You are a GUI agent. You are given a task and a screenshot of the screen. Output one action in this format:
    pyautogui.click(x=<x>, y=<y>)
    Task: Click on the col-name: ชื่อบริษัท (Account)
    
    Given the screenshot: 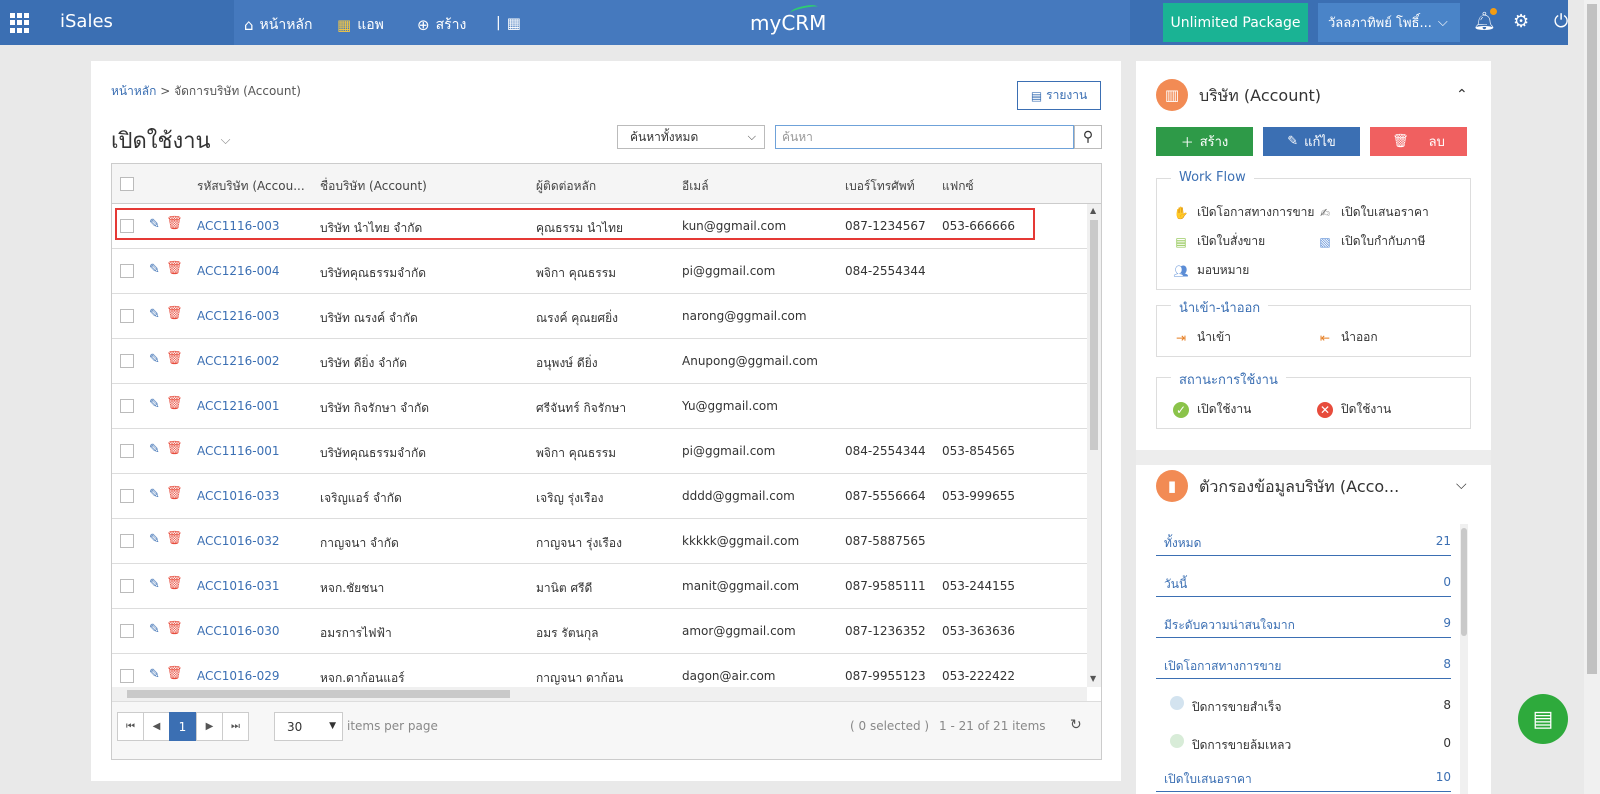 What is the action you would take?
    pyautogui.click(x=373, y=186)
    